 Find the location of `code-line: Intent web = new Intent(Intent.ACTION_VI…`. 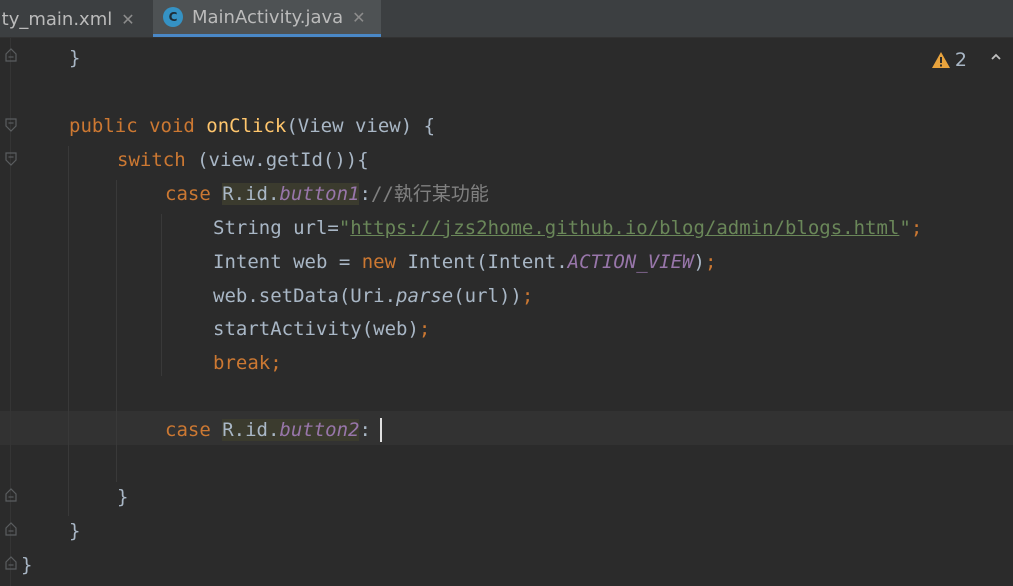

code-line: Intent web = new Intent(Intent.ACTION_VI… is located at coordinates (464, 262).